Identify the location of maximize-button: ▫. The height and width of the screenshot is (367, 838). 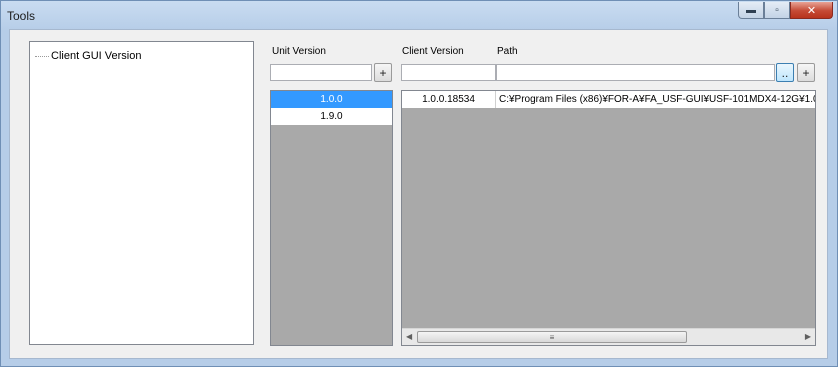
(777, 10).